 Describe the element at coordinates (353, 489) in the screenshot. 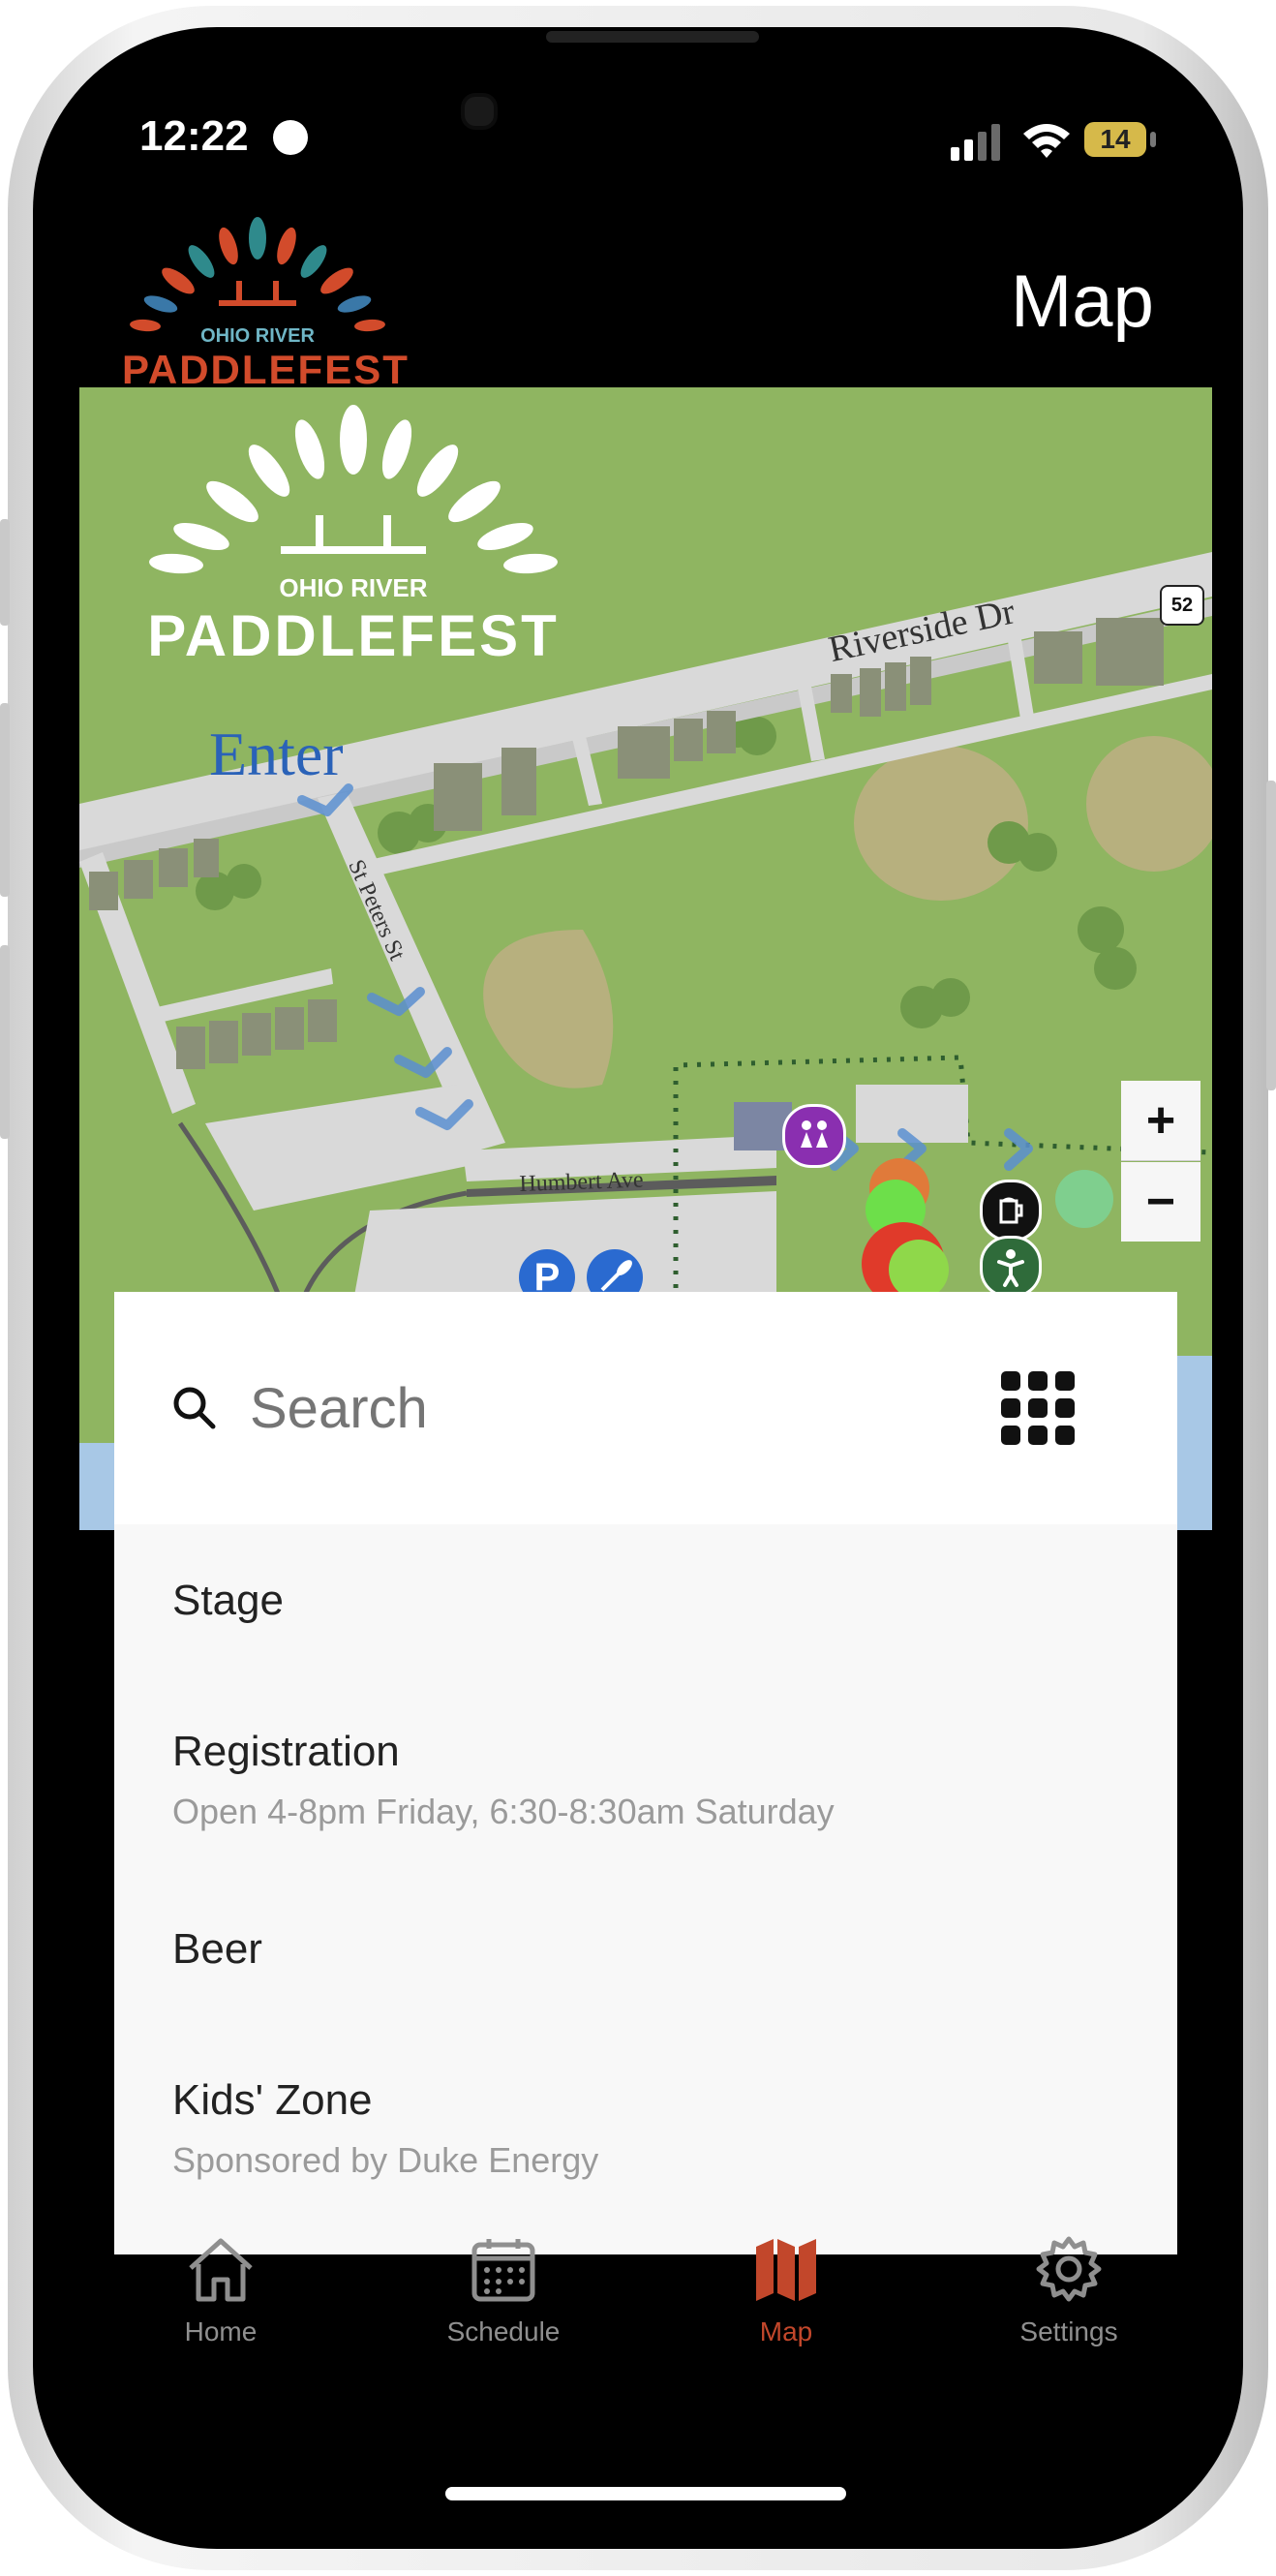

I see `map-logo-burst-icon` at that location.